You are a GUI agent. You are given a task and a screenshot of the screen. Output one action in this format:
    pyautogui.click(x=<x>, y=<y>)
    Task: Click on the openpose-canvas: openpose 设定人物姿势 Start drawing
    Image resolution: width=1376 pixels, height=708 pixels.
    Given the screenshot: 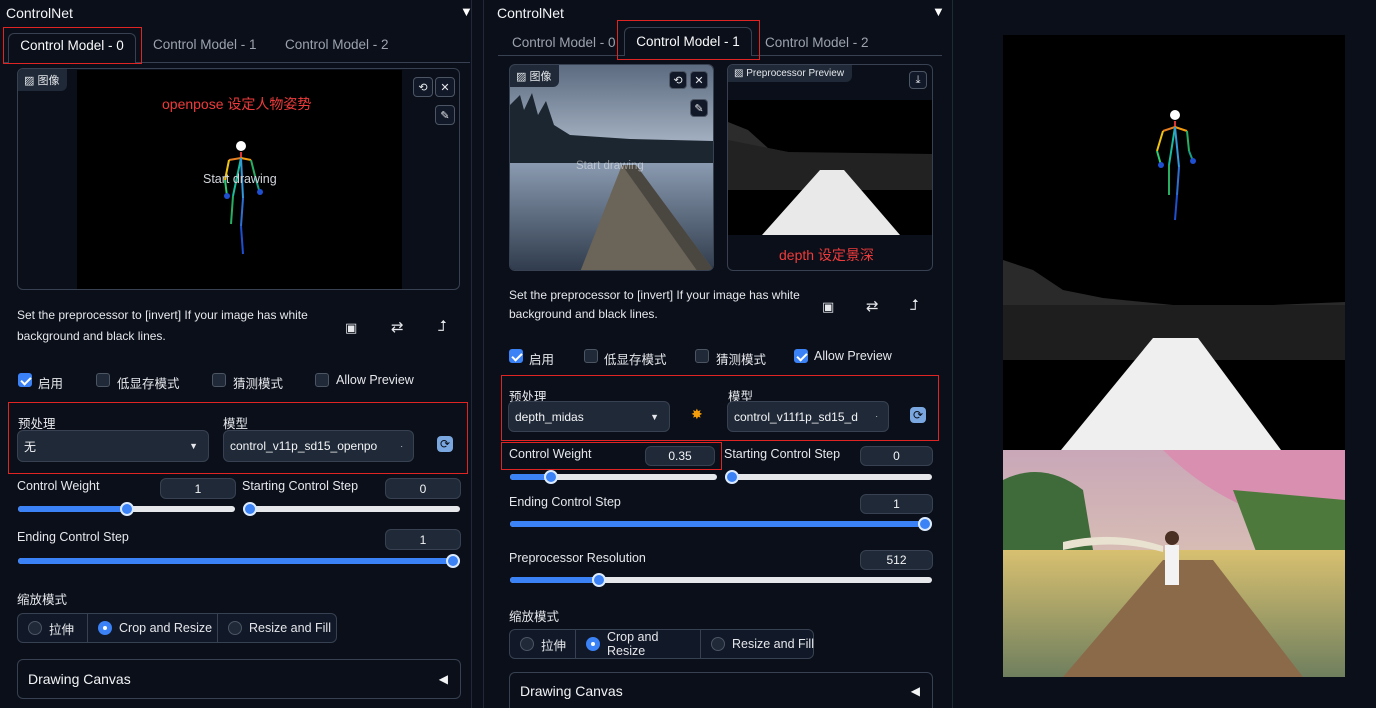 What is the action you would take?
    pyautogui.click(x=239, y=179)
    